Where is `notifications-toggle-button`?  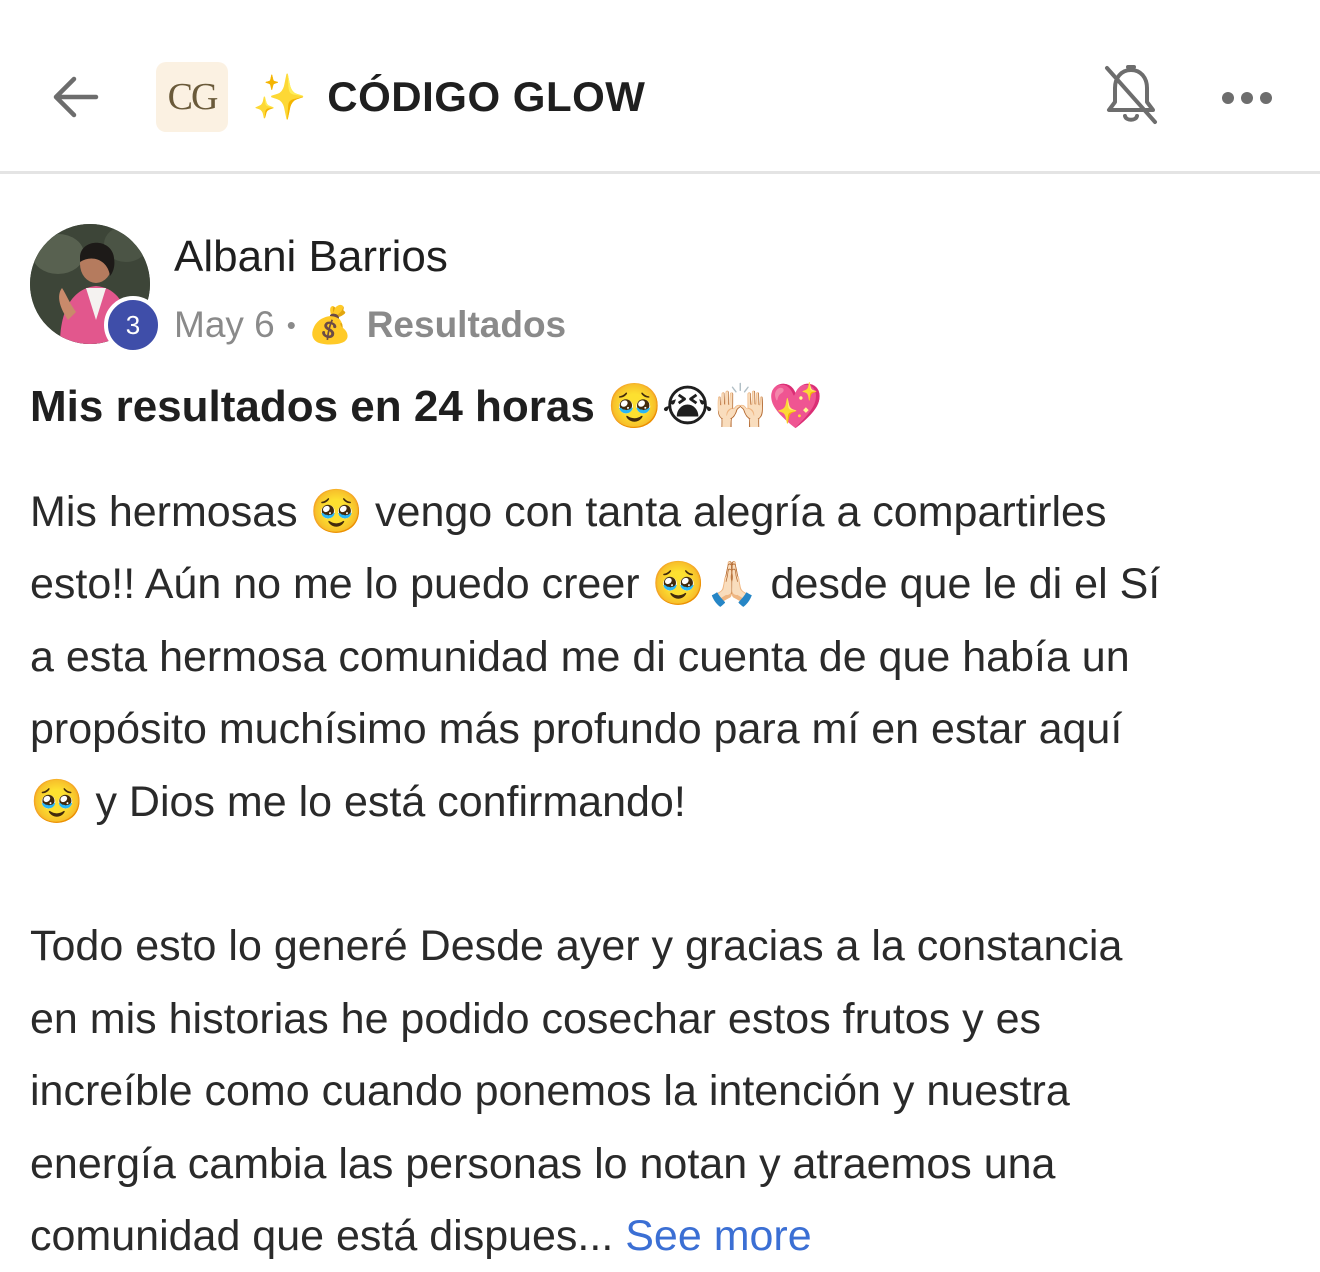
notifications-toggle-button is located at coordinates (1131, 95).